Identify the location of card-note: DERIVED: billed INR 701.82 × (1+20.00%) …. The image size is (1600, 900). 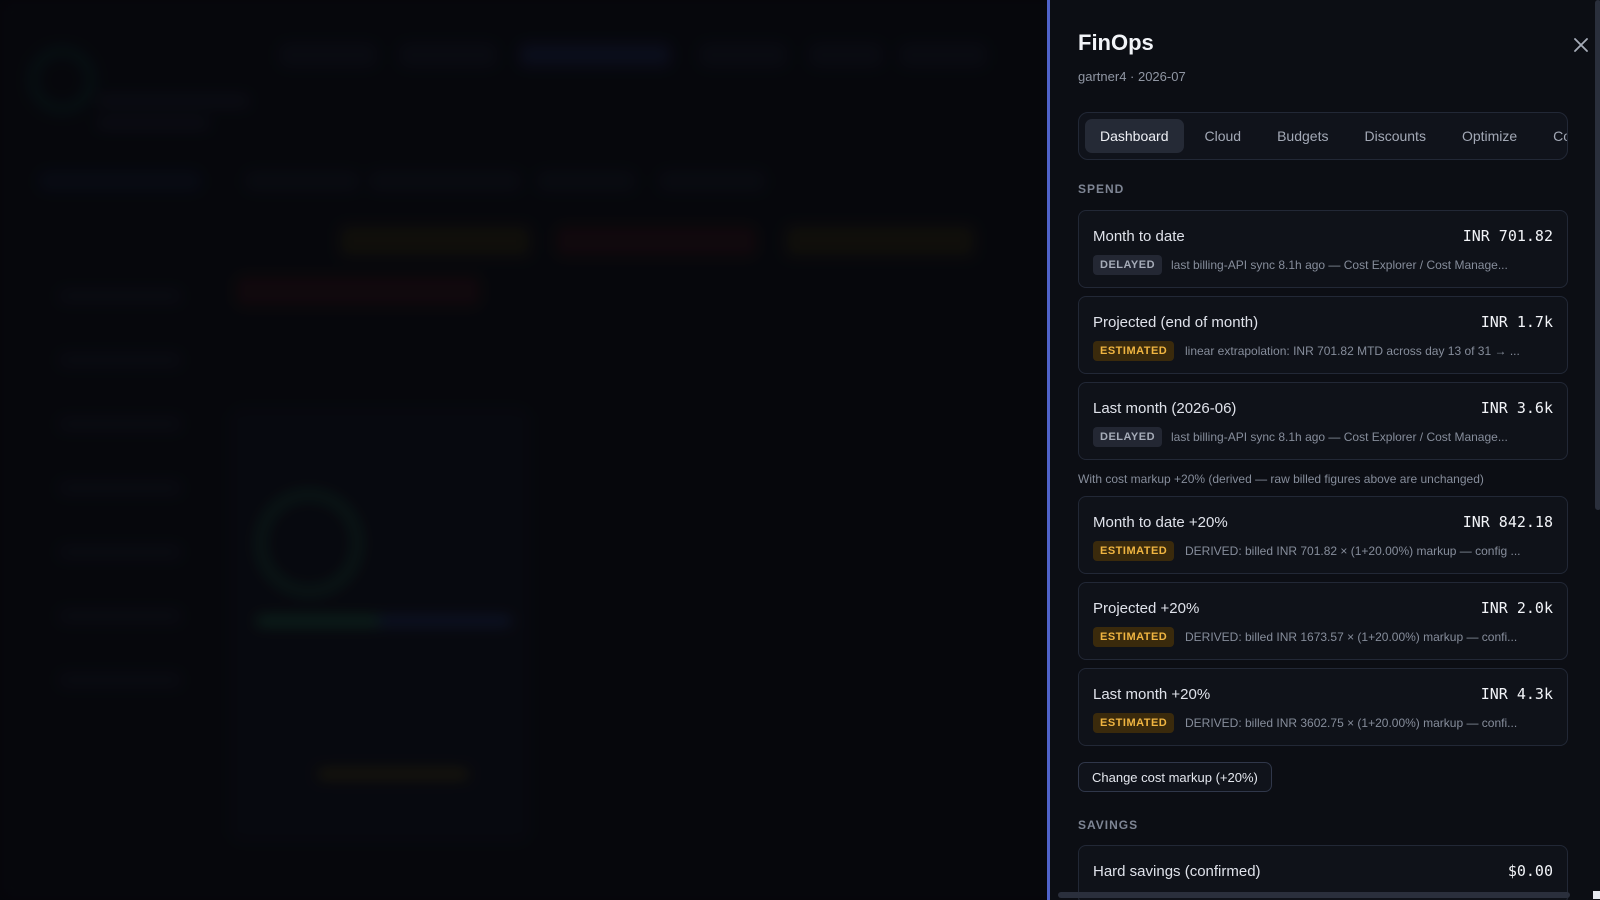
(1353, 551).